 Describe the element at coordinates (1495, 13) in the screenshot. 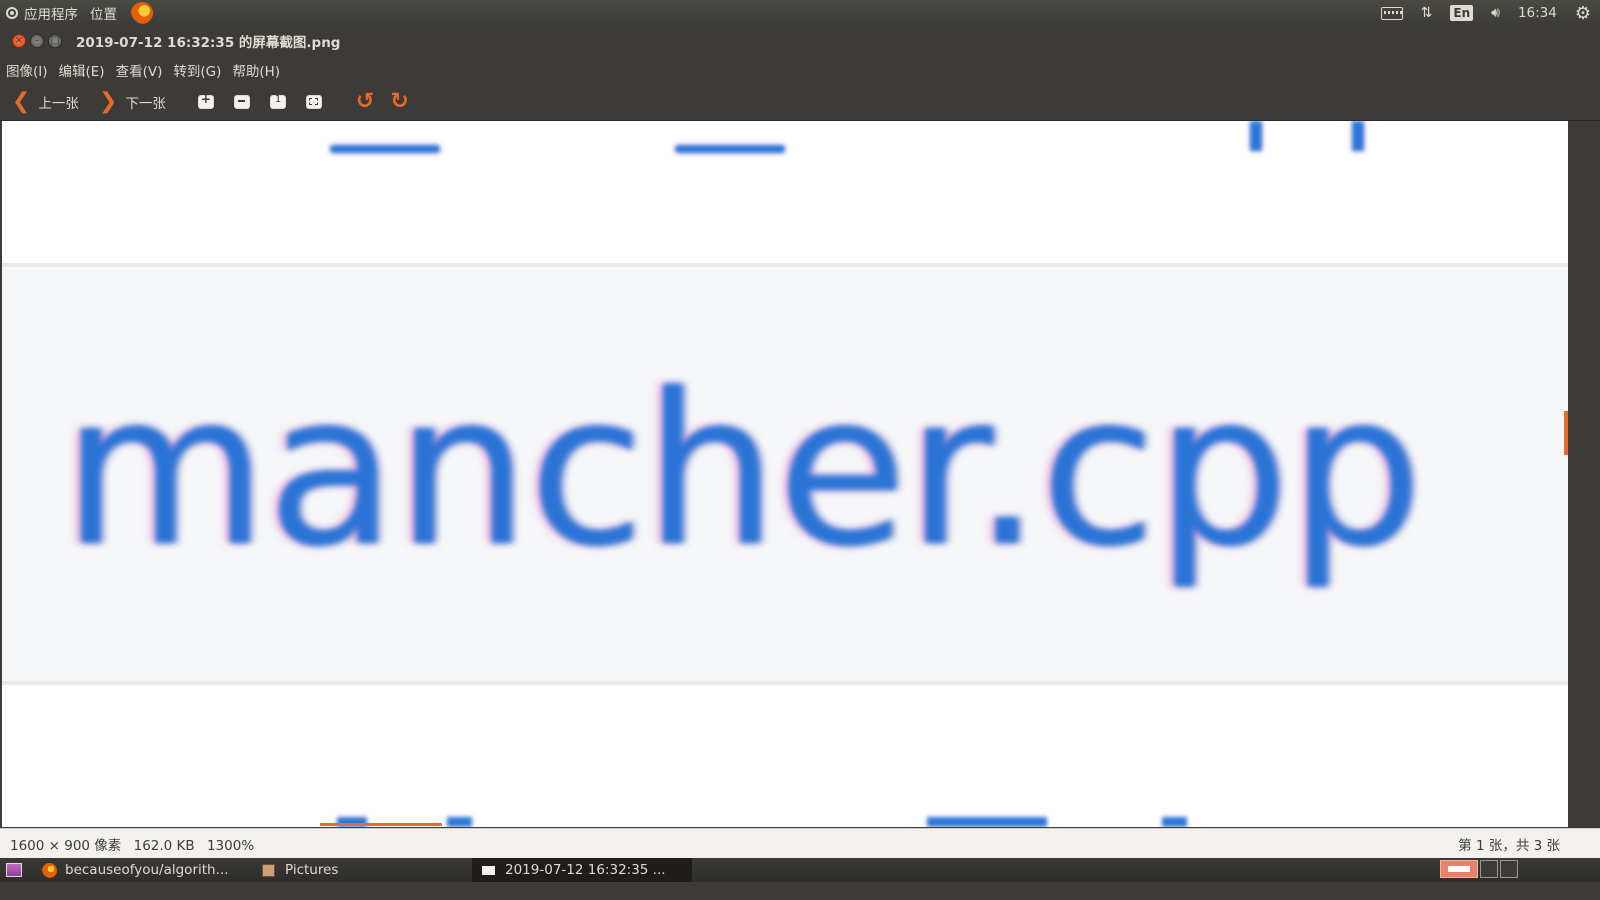

I see `volume-icon: 🔊︎` at that location.